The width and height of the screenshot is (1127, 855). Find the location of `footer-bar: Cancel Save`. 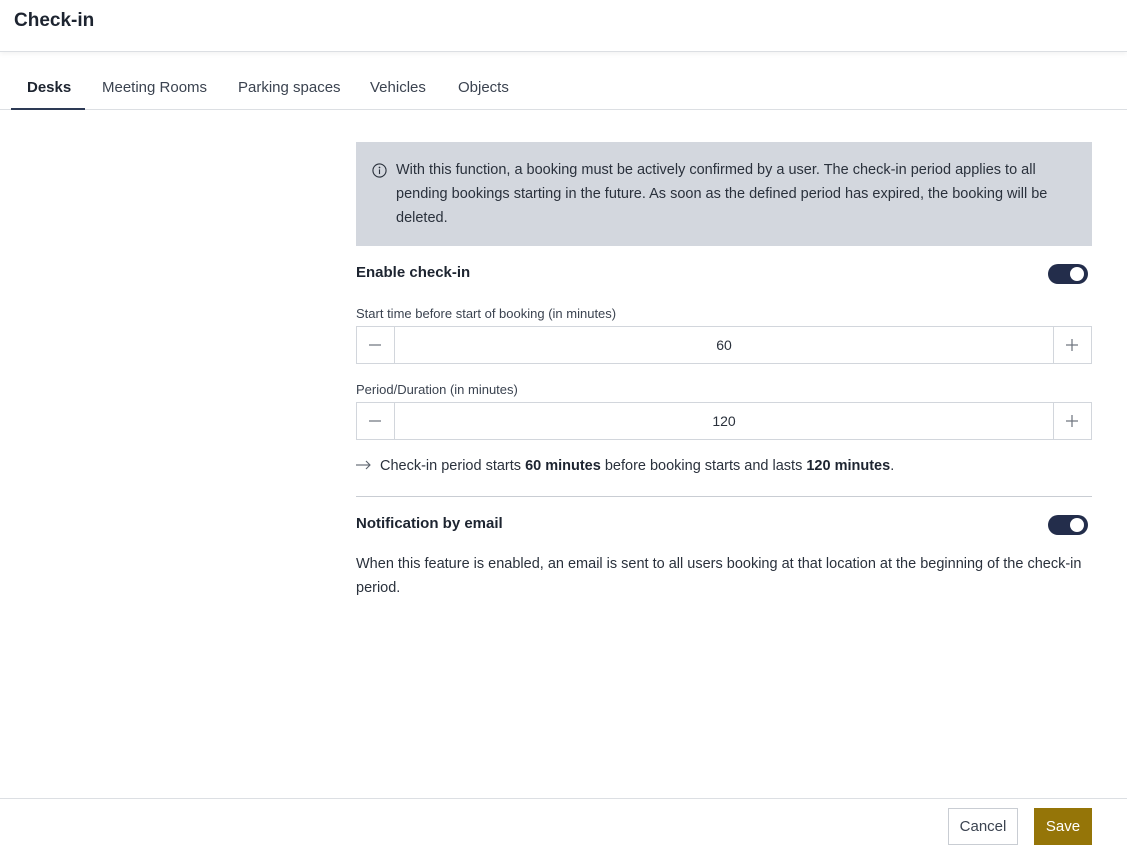

footer-bar: Cancel Save is located at coordinates (563, 826).